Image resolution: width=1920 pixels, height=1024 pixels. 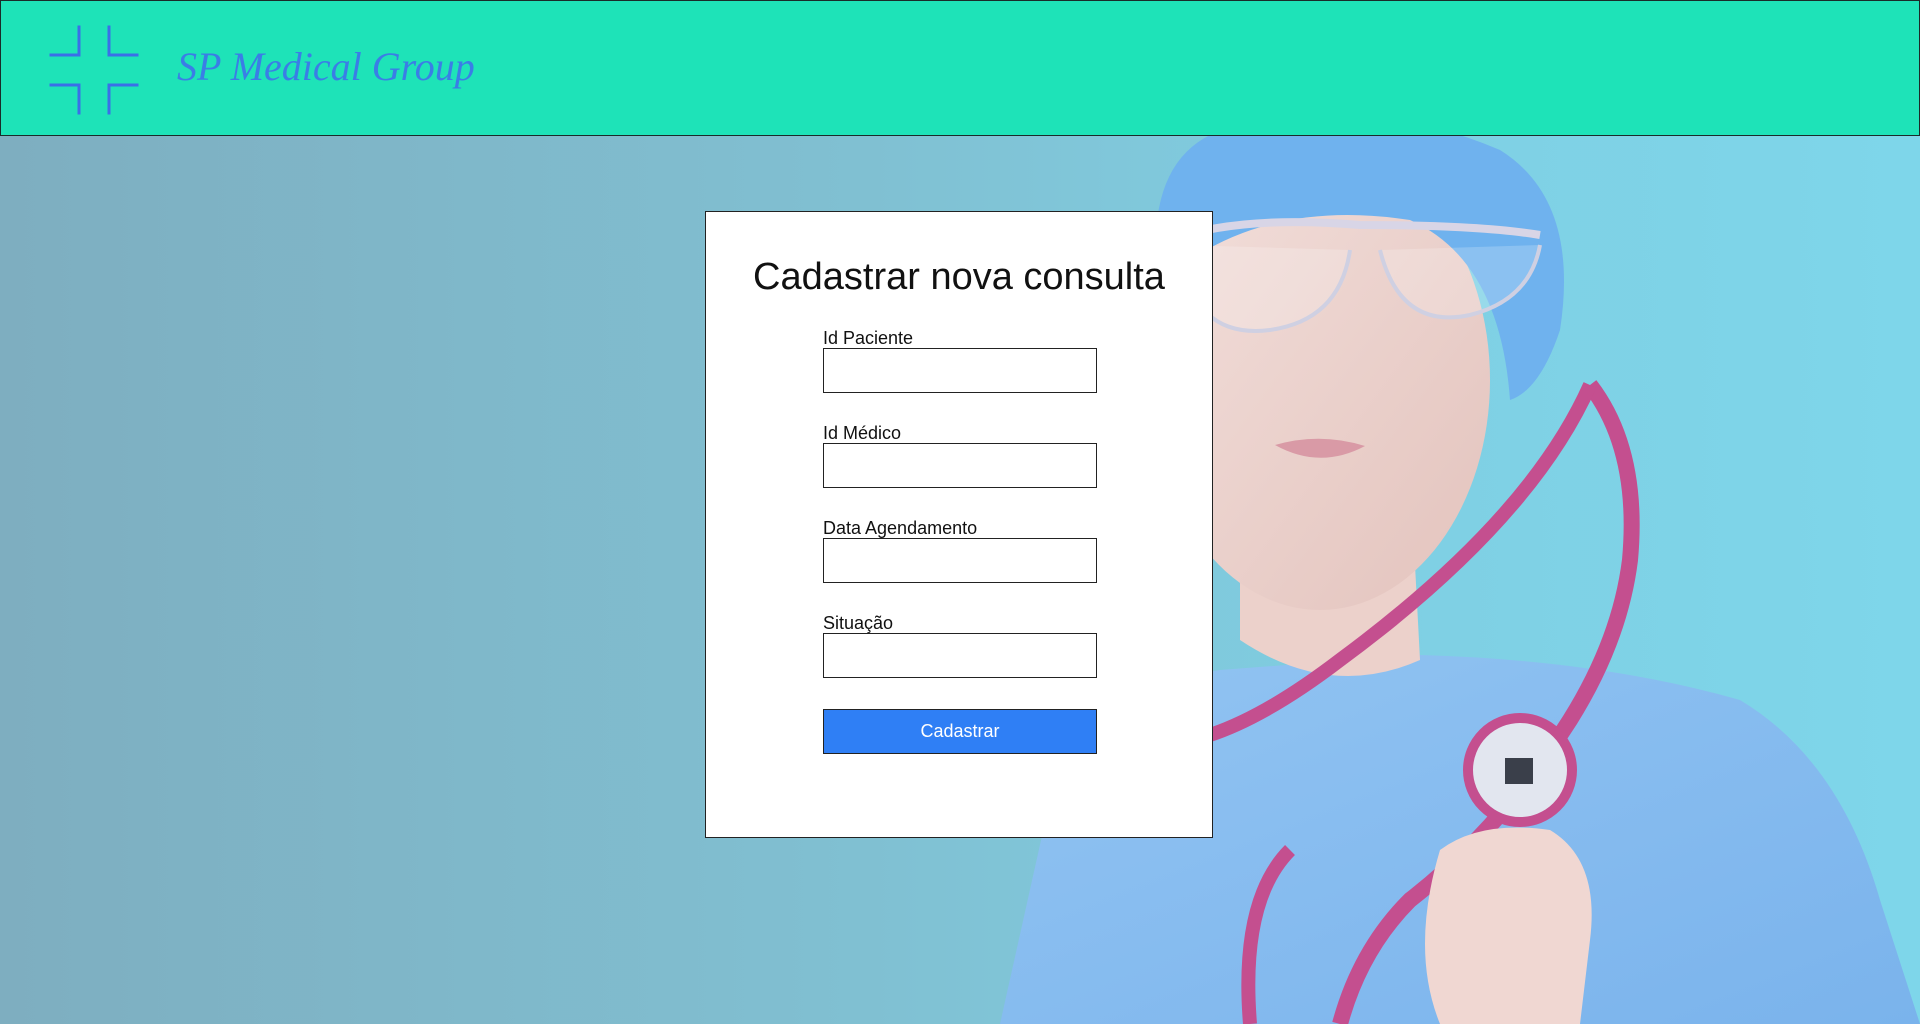 I want to click on medical-cross-corners-icon, so click(x=94, y=70).